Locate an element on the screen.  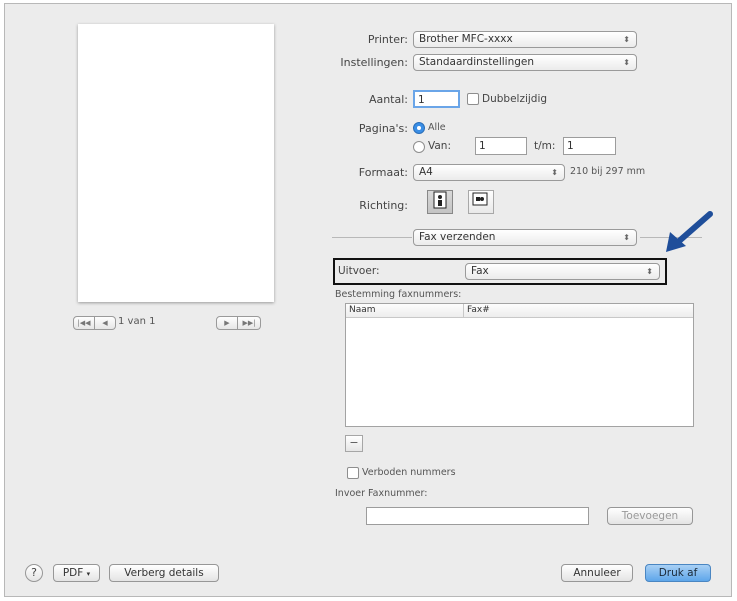
column-header-name: Naam is located at coordinates (405, 310).